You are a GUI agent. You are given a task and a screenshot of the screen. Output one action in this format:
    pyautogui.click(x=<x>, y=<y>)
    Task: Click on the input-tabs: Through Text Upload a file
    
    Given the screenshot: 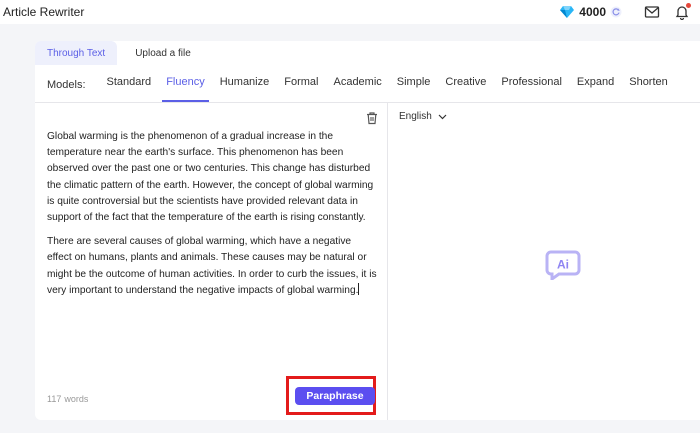 What is the action you would take?
    pyautogui.click(x=119, y=53)
    